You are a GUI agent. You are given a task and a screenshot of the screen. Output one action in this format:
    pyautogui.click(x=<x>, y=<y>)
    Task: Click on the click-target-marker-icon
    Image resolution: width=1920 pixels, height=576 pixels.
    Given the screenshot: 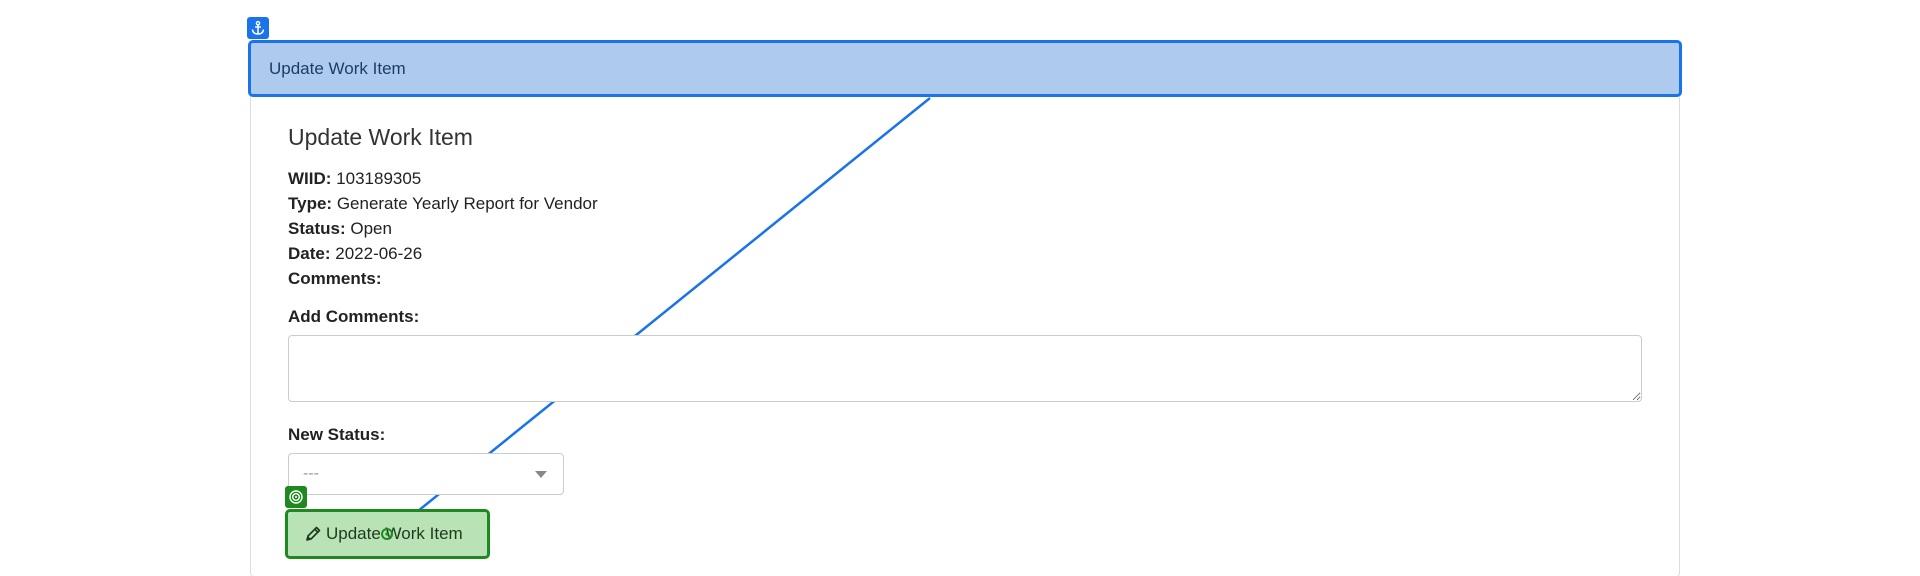 What is the action you would take?
    pyautogui.click(x=387, y=534)
    